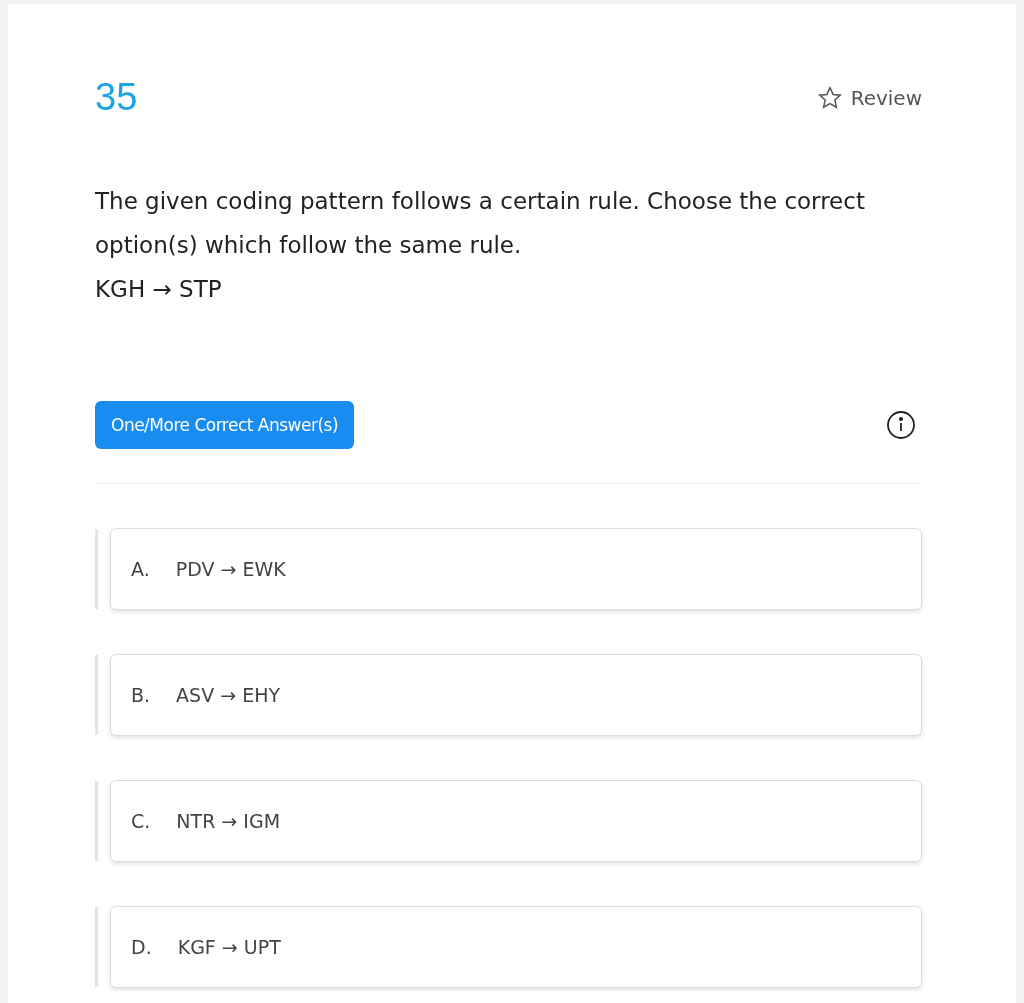 The height and width of the screenshot is (1003, 1024). Describe the element at coordinates (480, 223) in the screenshot. I see `question-text: The given coding pattern follows a certain rule. Choose the correct option(s) which follow the same rule.` at that location.